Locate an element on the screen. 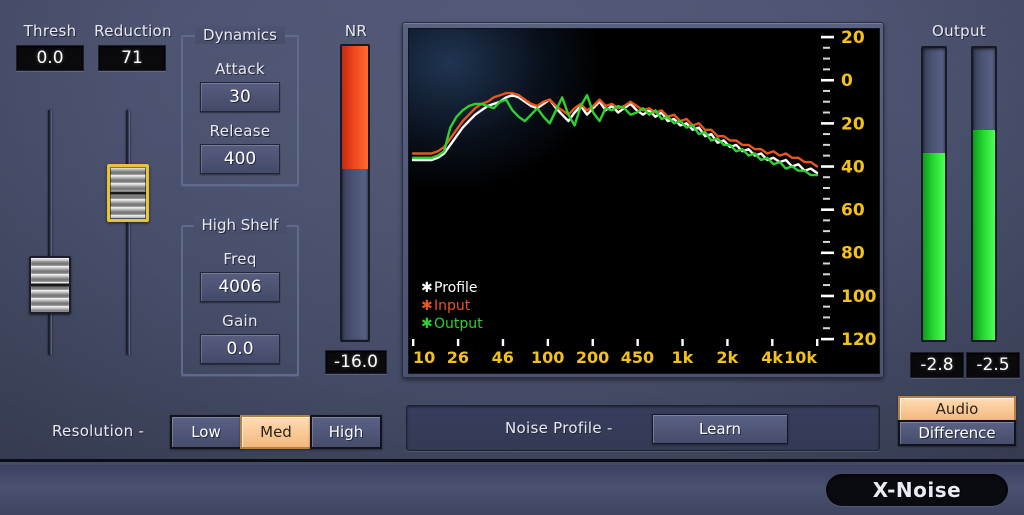 The height and width of the screenshot is (515, 1024). high-shelf-group: High Shelf Freq 4006 Gain 0.0 is located at coordinates (240, 296).